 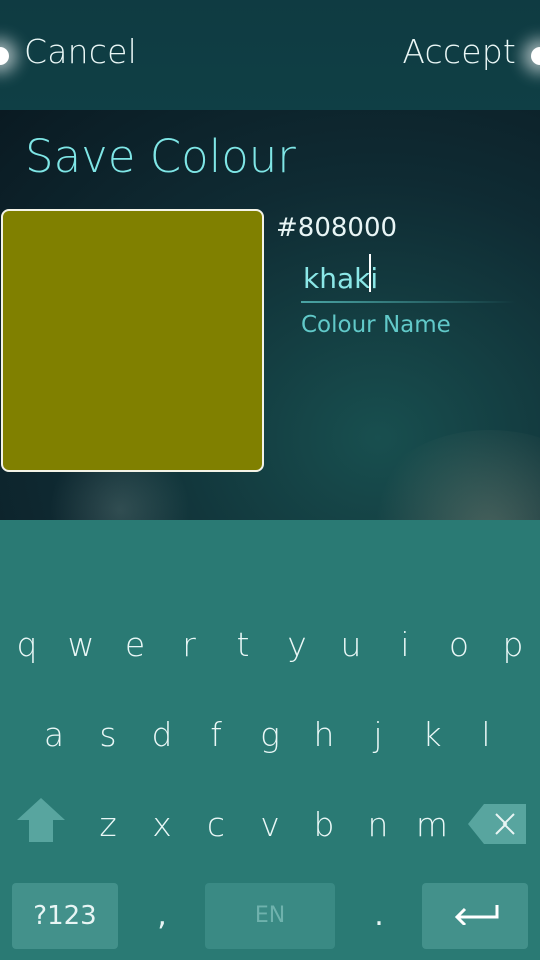 I want to click on key-t: t, so click(x=243, y=645).